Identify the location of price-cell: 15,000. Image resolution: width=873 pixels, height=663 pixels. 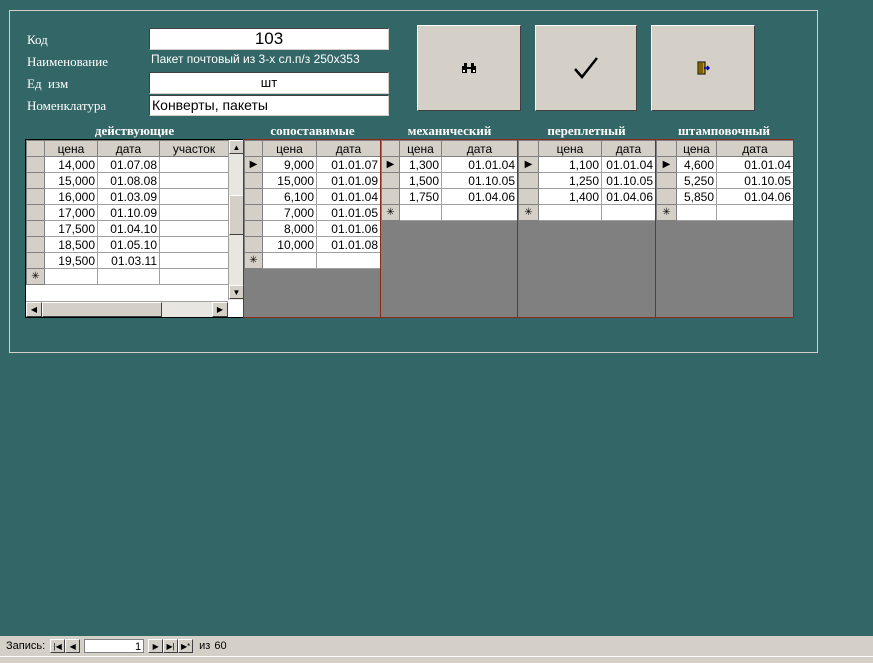
(71, 180).